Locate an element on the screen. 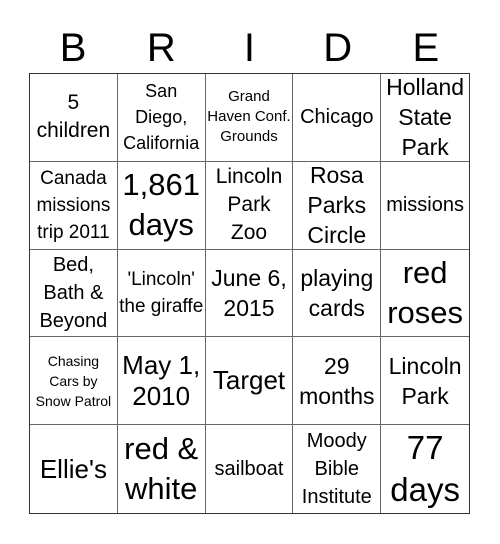  header-letter: D is located at coordinates (338, 48).